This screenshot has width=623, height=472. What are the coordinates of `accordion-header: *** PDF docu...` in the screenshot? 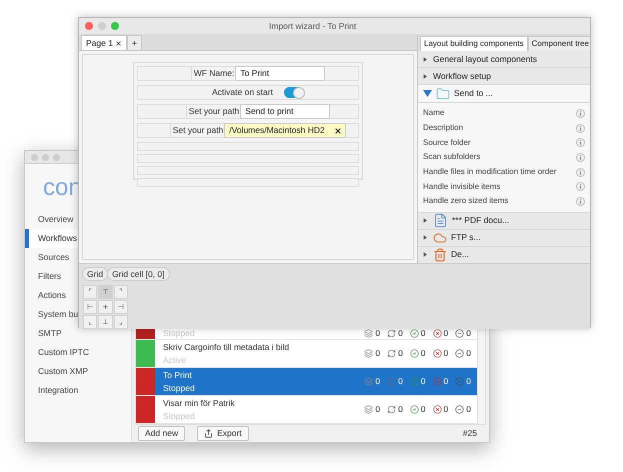 It's located at (504, 221).